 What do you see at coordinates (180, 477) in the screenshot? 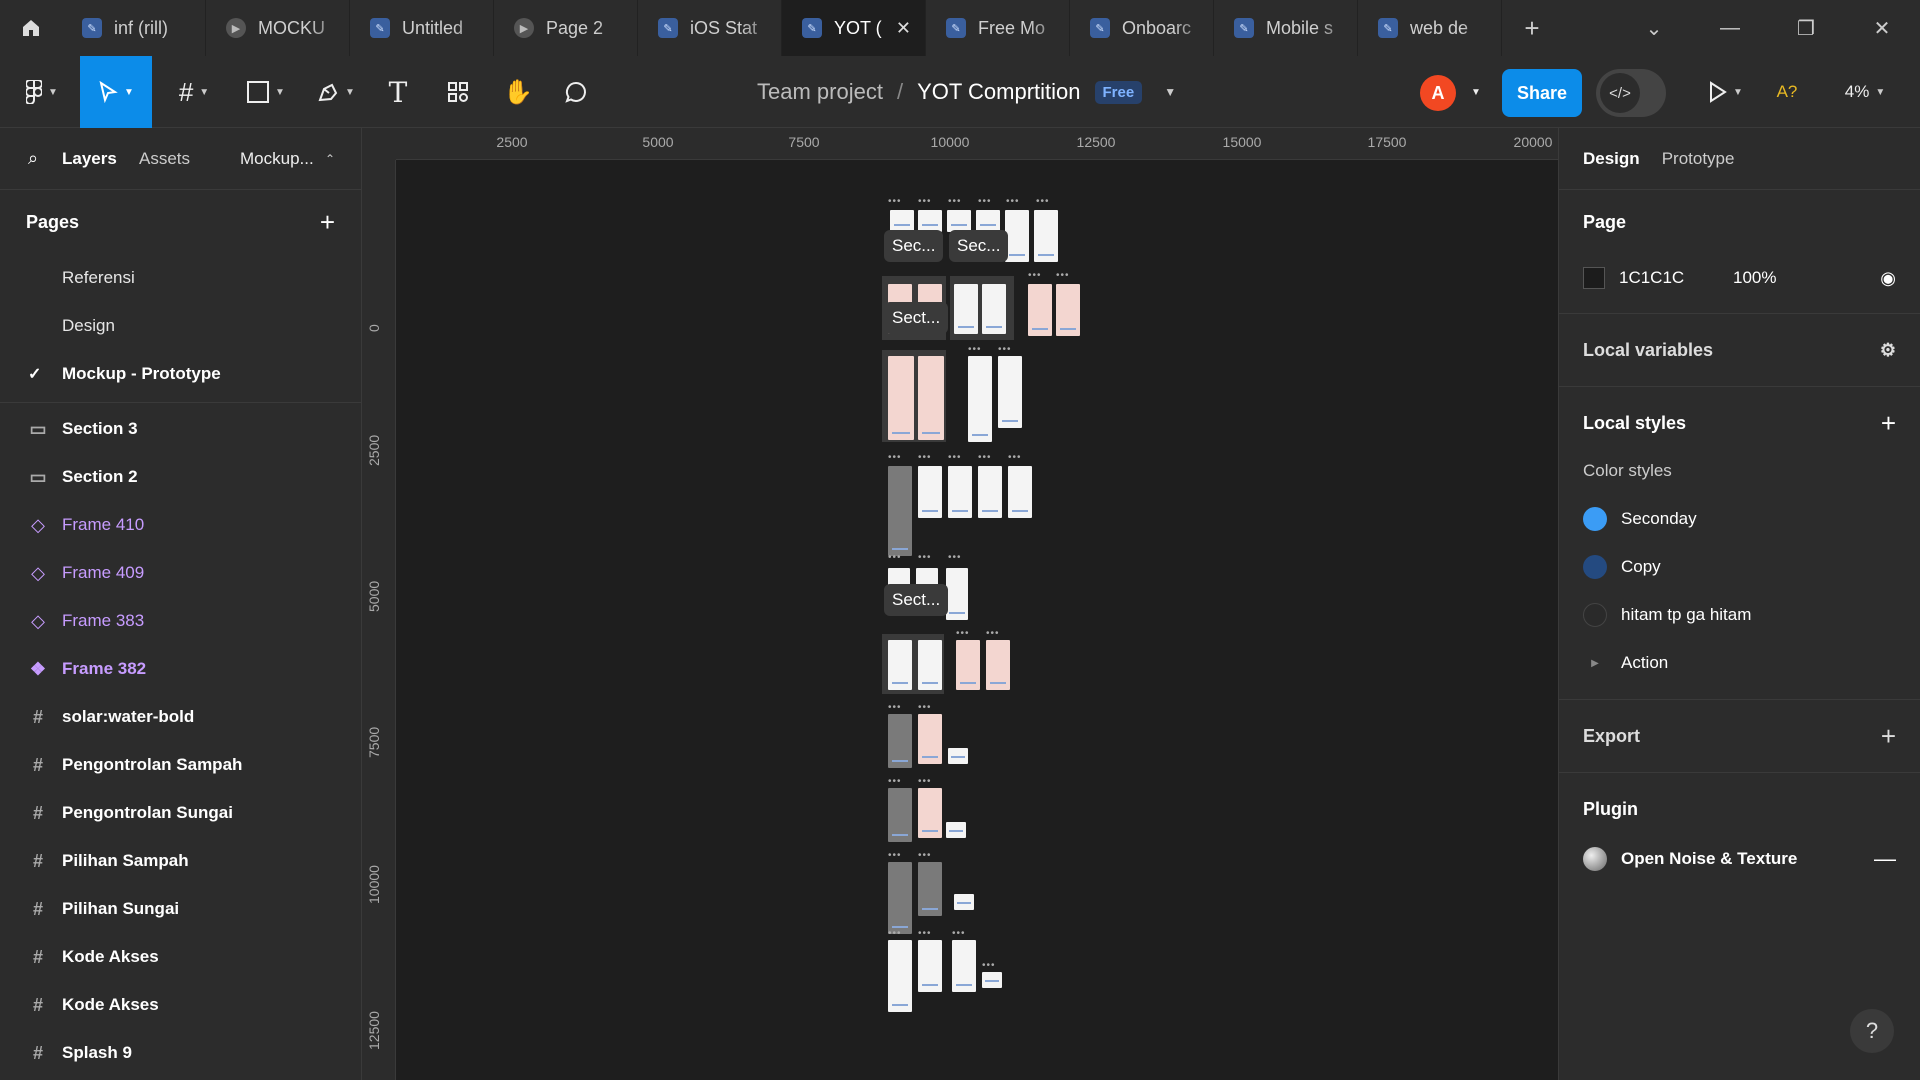
I see `layer-row: ▭ Section 2` at bounding box center [180, 477].